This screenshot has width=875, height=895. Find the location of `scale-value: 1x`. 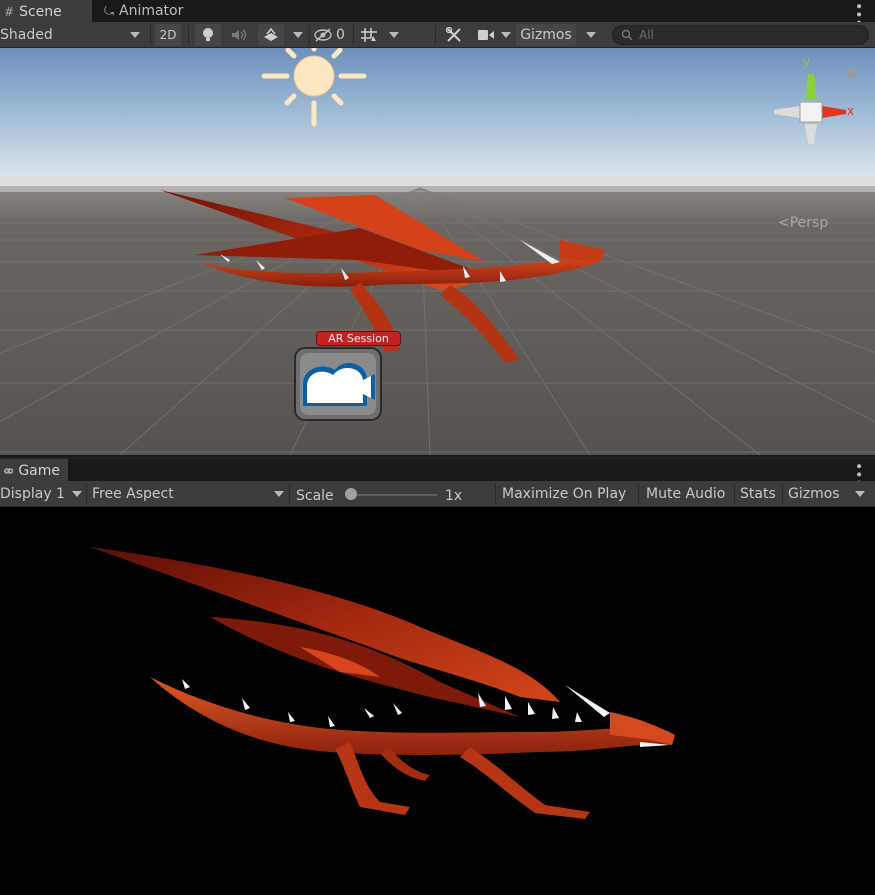

scale-value: 1x is located at coordinates (454, 496).